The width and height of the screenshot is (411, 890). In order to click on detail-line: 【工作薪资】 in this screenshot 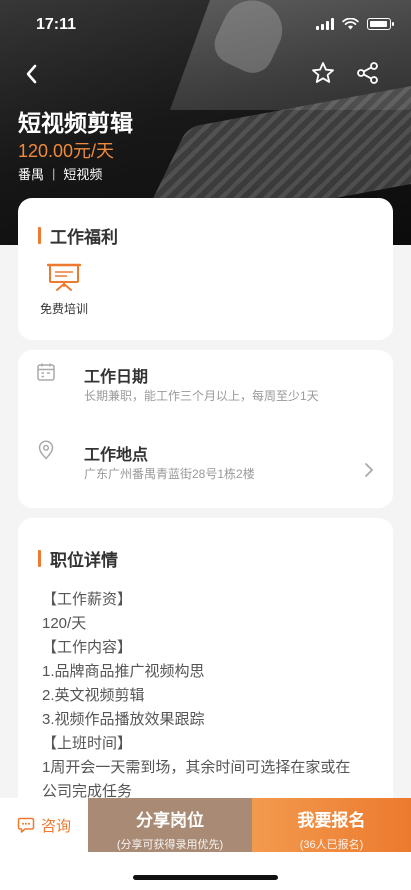, I will do `click(87, 599)`.